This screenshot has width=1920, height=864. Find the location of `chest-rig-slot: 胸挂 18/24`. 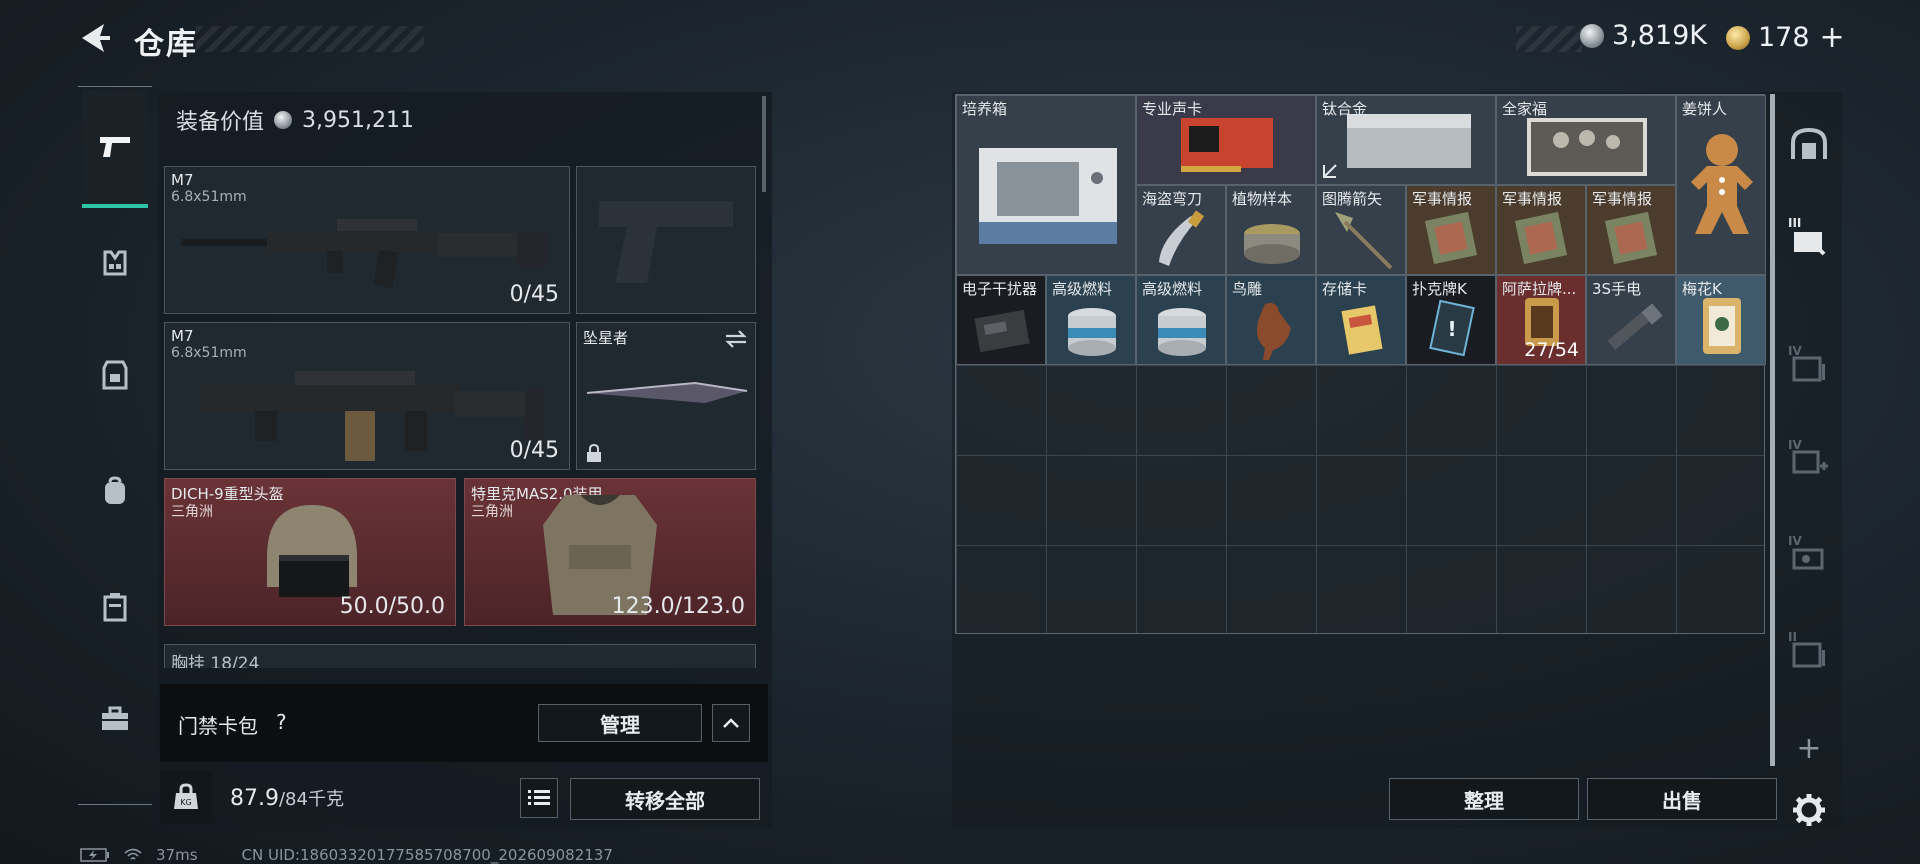

chest-rig-slot: 胸挂 18/24 is located at coordinates (460, 656).